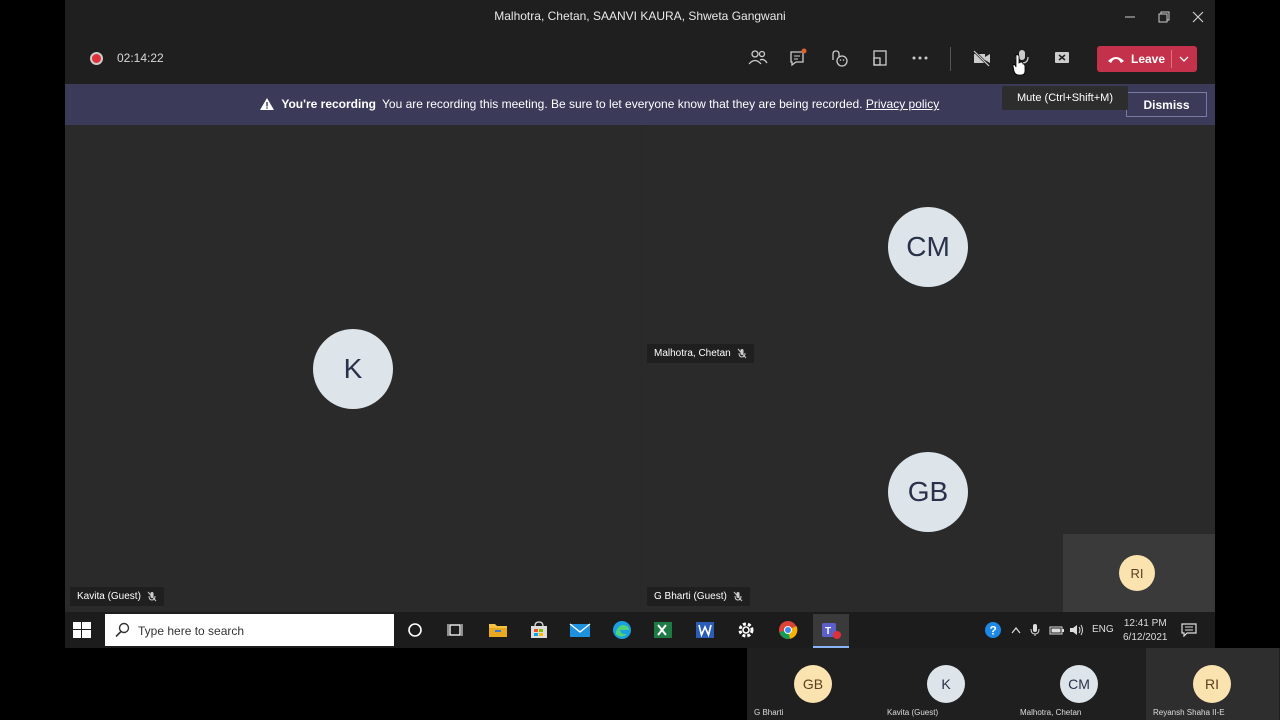  Describe the element at coordinates (267, 104) in the screenshot. I see `warning-icon` at that location.